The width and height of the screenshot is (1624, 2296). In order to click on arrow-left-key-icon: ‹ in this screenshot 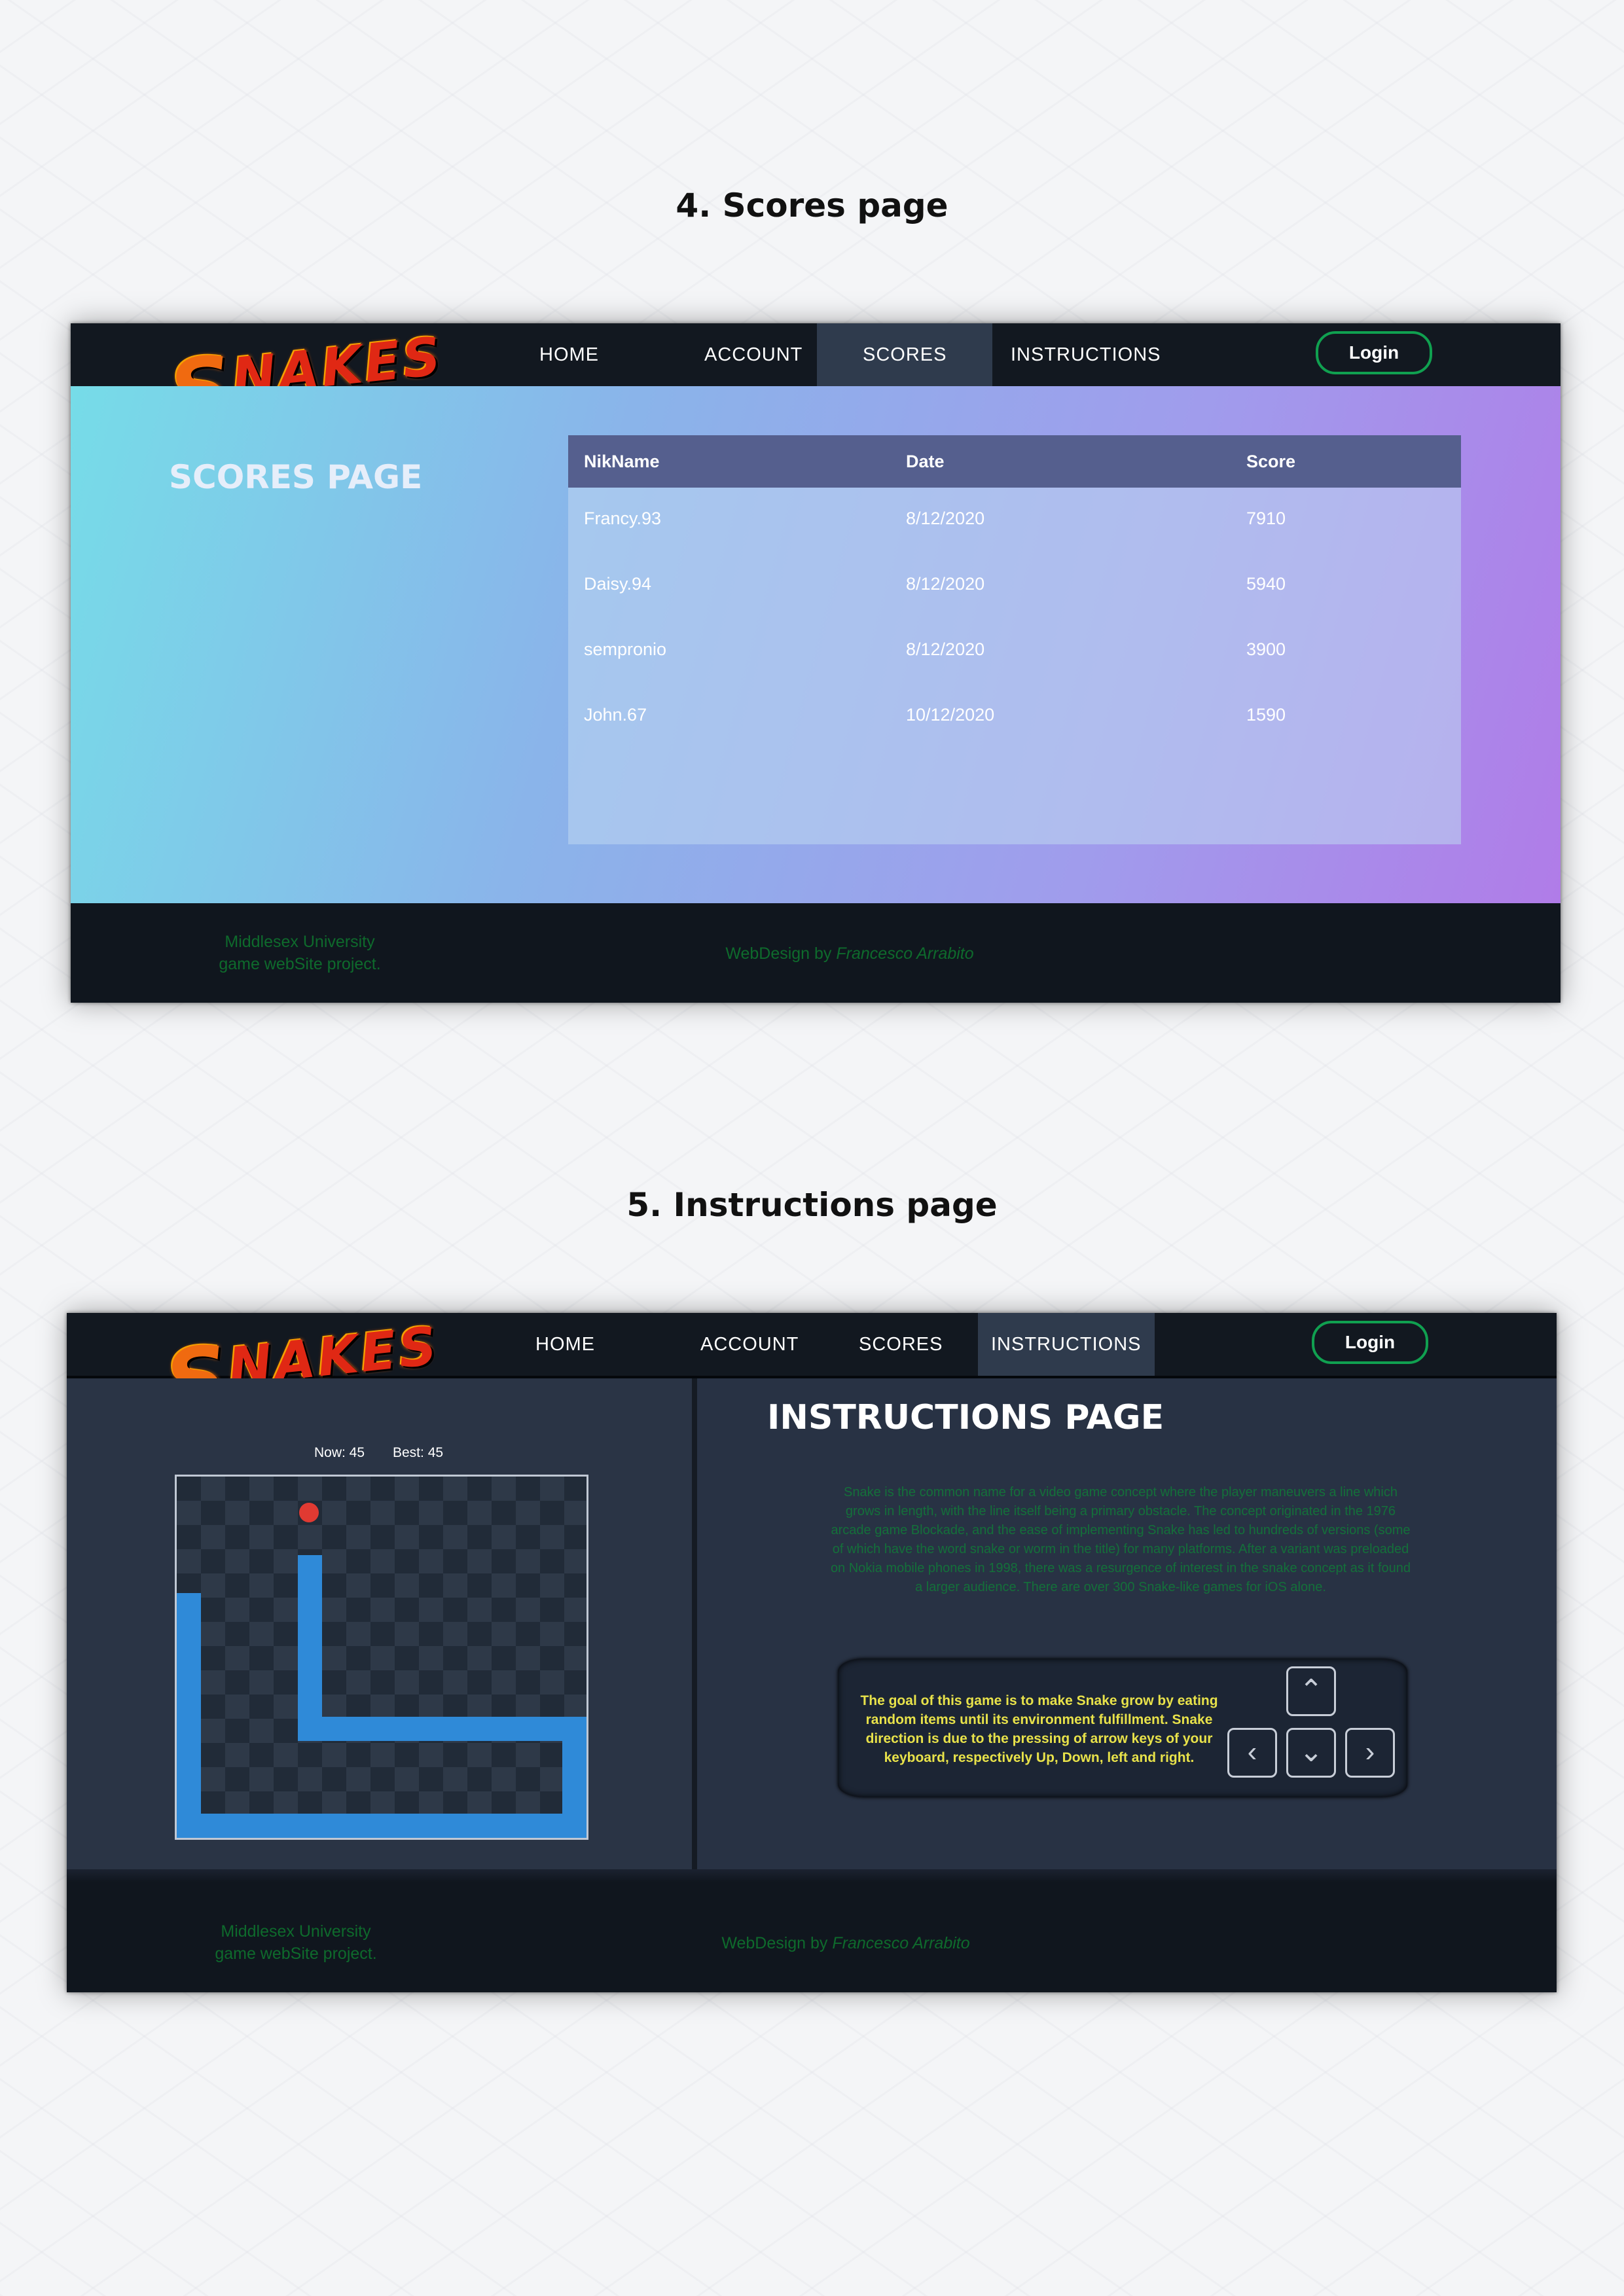, I will do `click(1252, 1753)`.